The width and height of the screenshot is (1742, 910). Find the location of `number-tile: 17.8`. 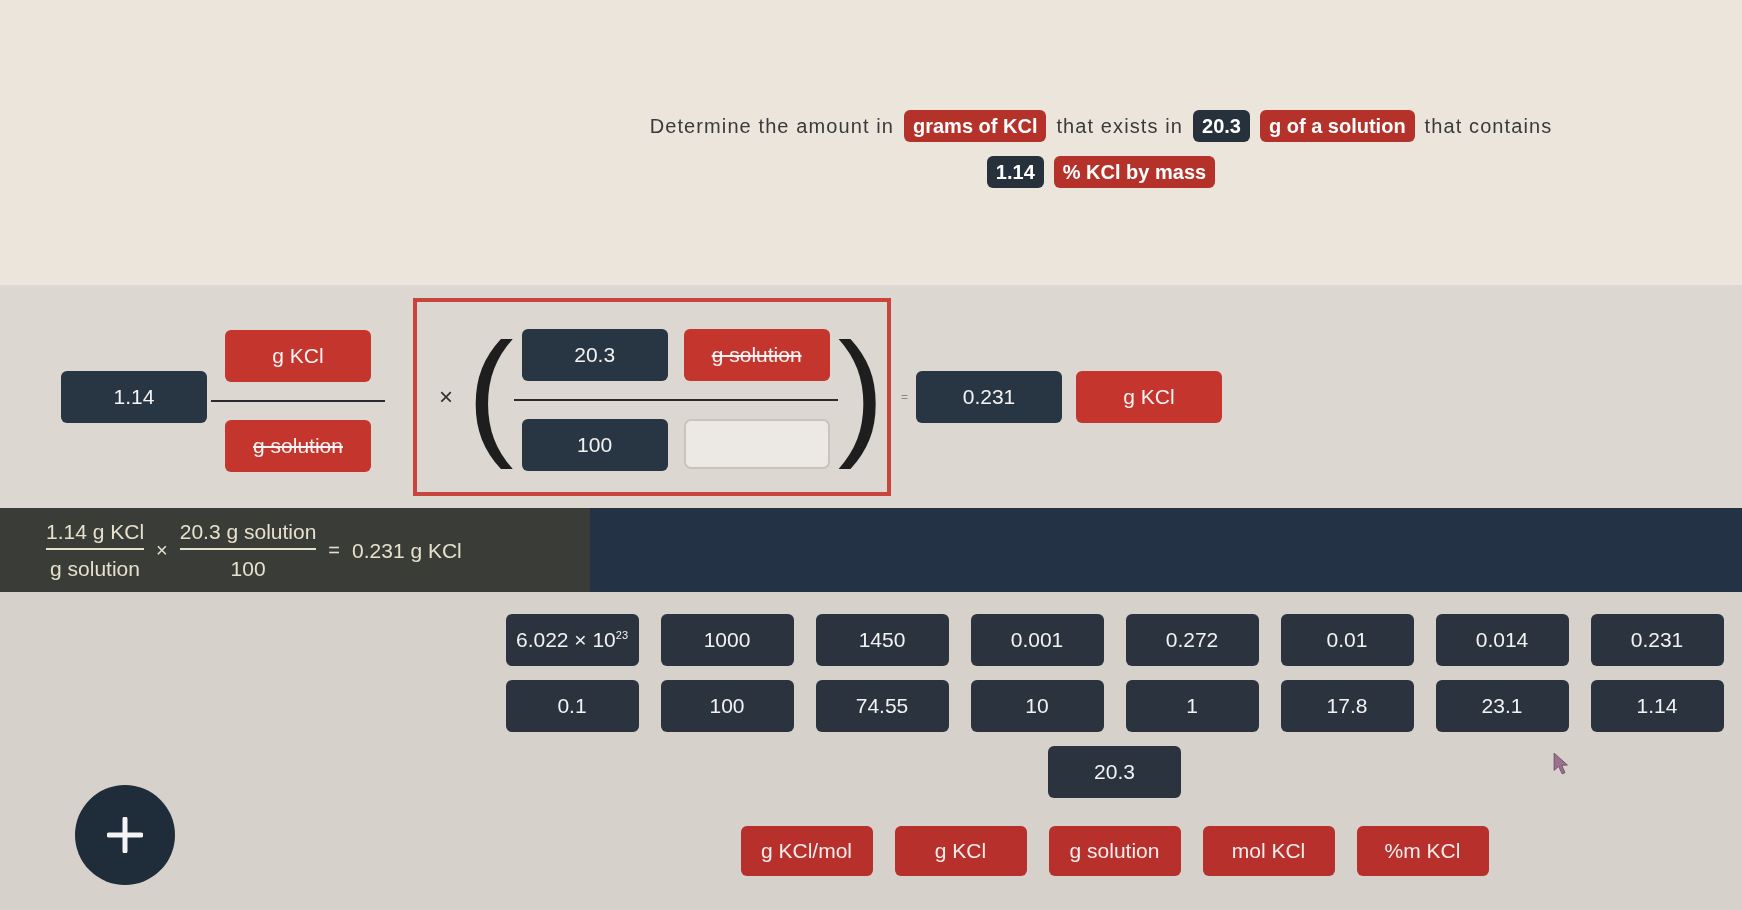

number-tile: 17.8 is located at coordinates (1347, 706).